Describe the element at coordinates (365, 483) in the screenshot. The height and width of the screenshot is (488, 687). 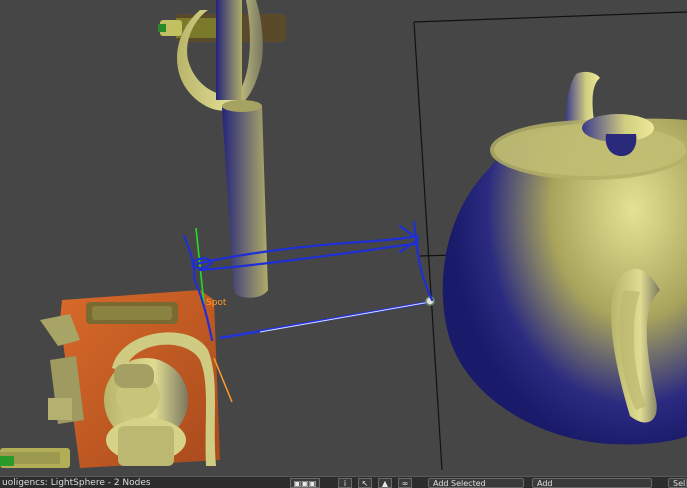
I see `arrow-left-icon: ↖` at that location.